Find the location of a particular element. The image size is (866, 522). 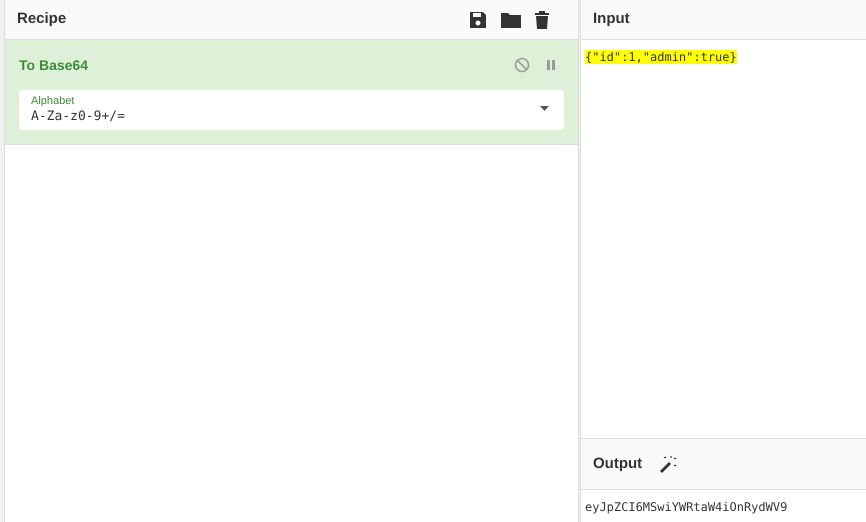

operation-title: To Base64 is located at coordinates (53, 65).